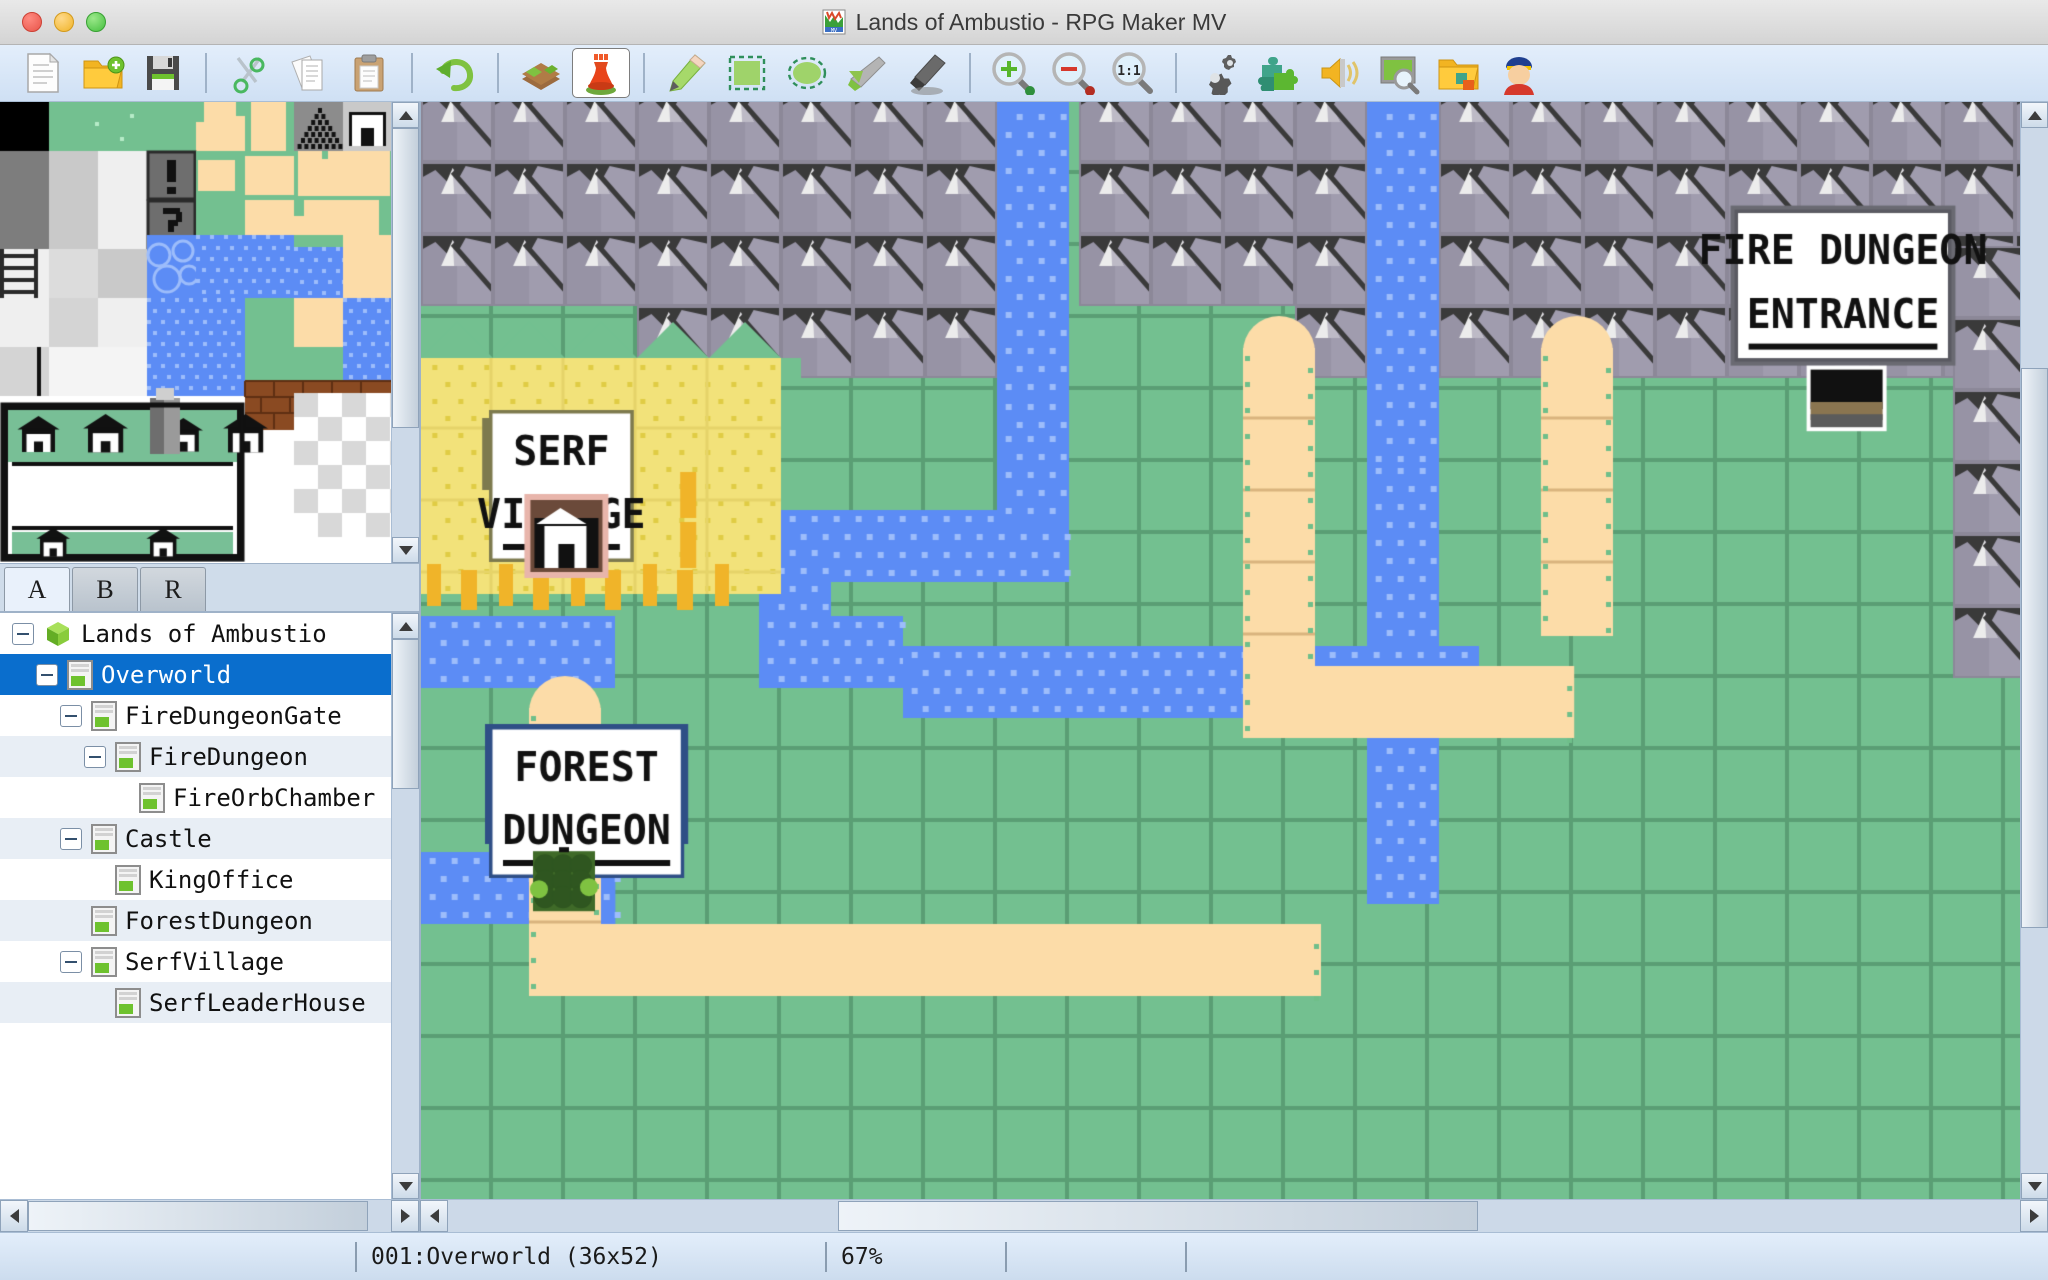  Describe the element at coordinates (541, 73) in the screenshot. I see `map-mode-button` at that location.